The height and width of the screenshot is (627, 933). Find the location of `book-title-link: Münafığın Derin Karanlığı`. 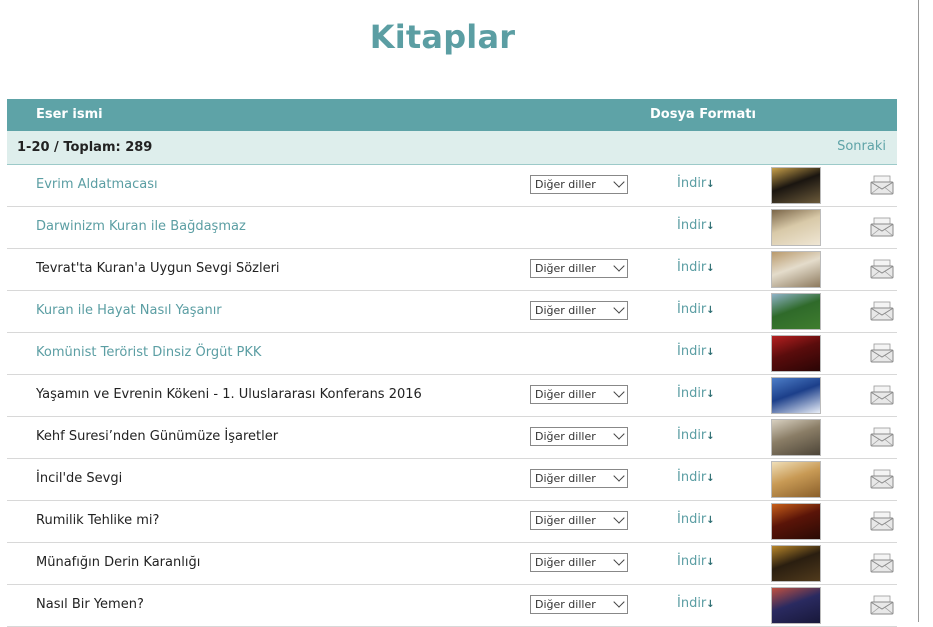

book-title-link: Münafığın Derin Karanlığı is located at coordinates (118, 562).